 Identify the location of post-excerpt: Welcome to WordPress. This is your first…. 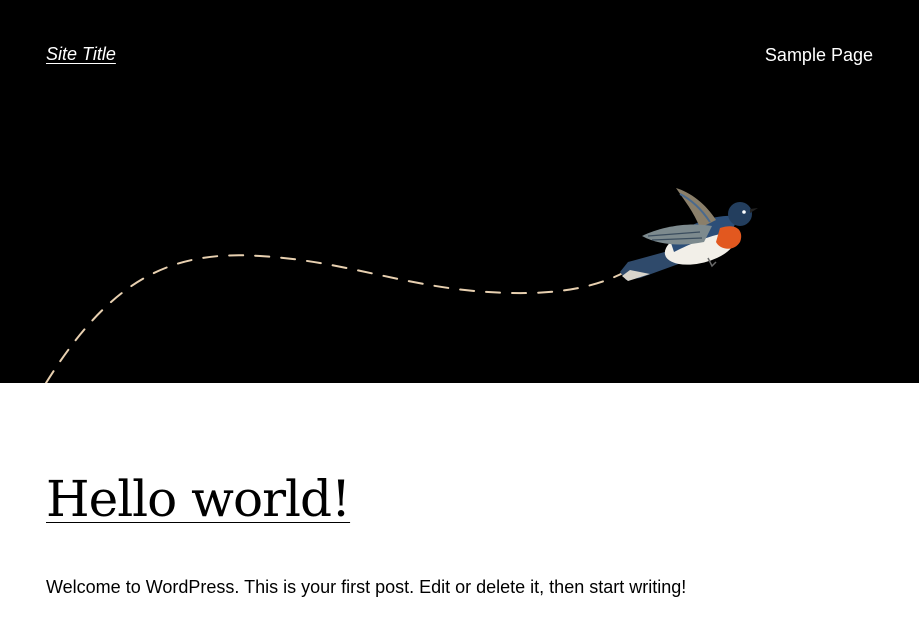
(366, 587).